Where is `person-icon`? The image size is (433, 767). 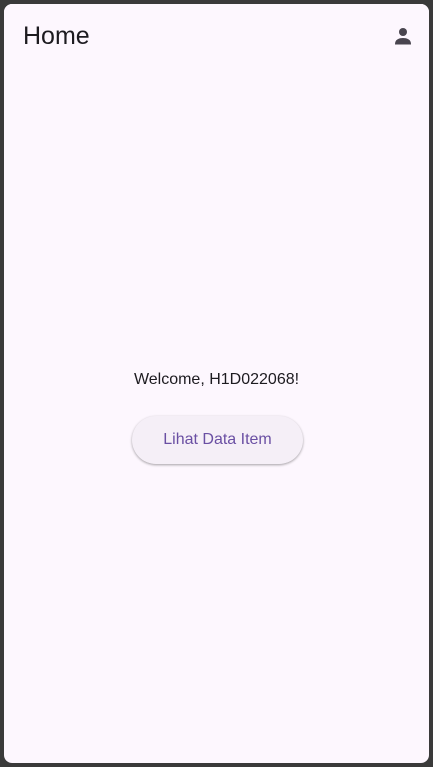 person-icon is located at coordinates (403, 36).